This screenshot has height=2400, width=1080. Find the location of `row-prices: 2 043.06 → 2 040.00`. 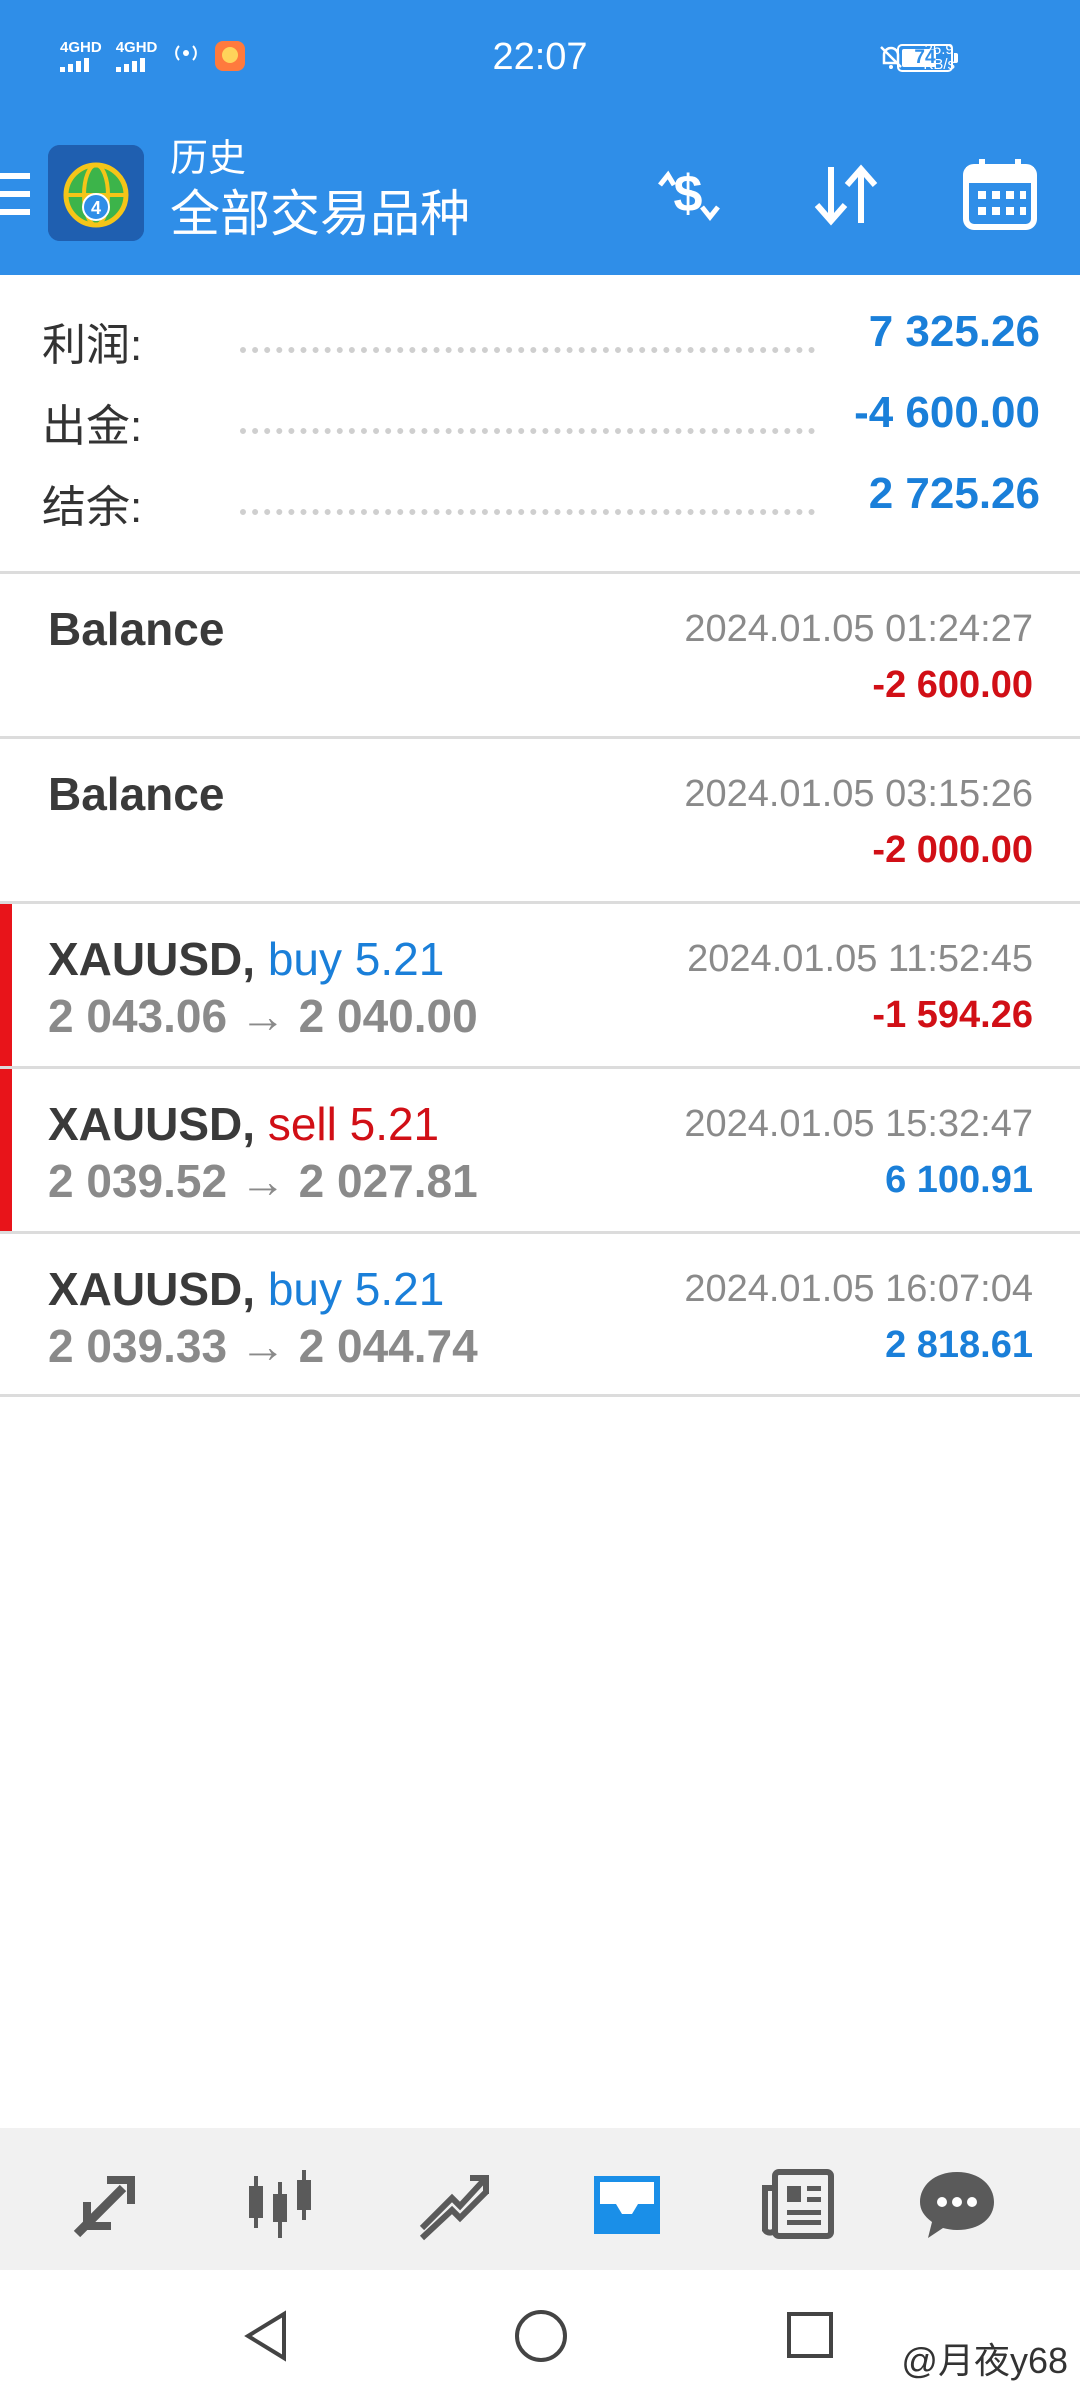

row-prices: 2 043.06 → 2 040.00 is located at coordinates (263, 1016).